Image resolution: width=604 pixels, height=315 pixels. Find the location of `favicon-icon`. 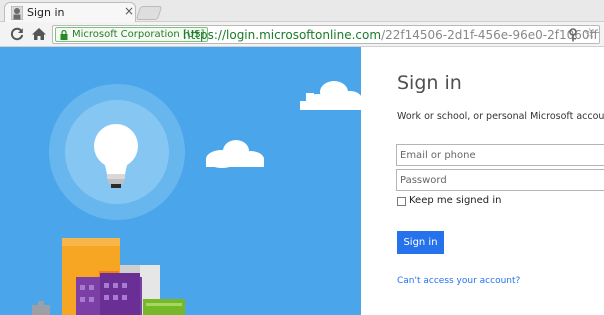

favicon-icon is located at coordinates (17, 13).